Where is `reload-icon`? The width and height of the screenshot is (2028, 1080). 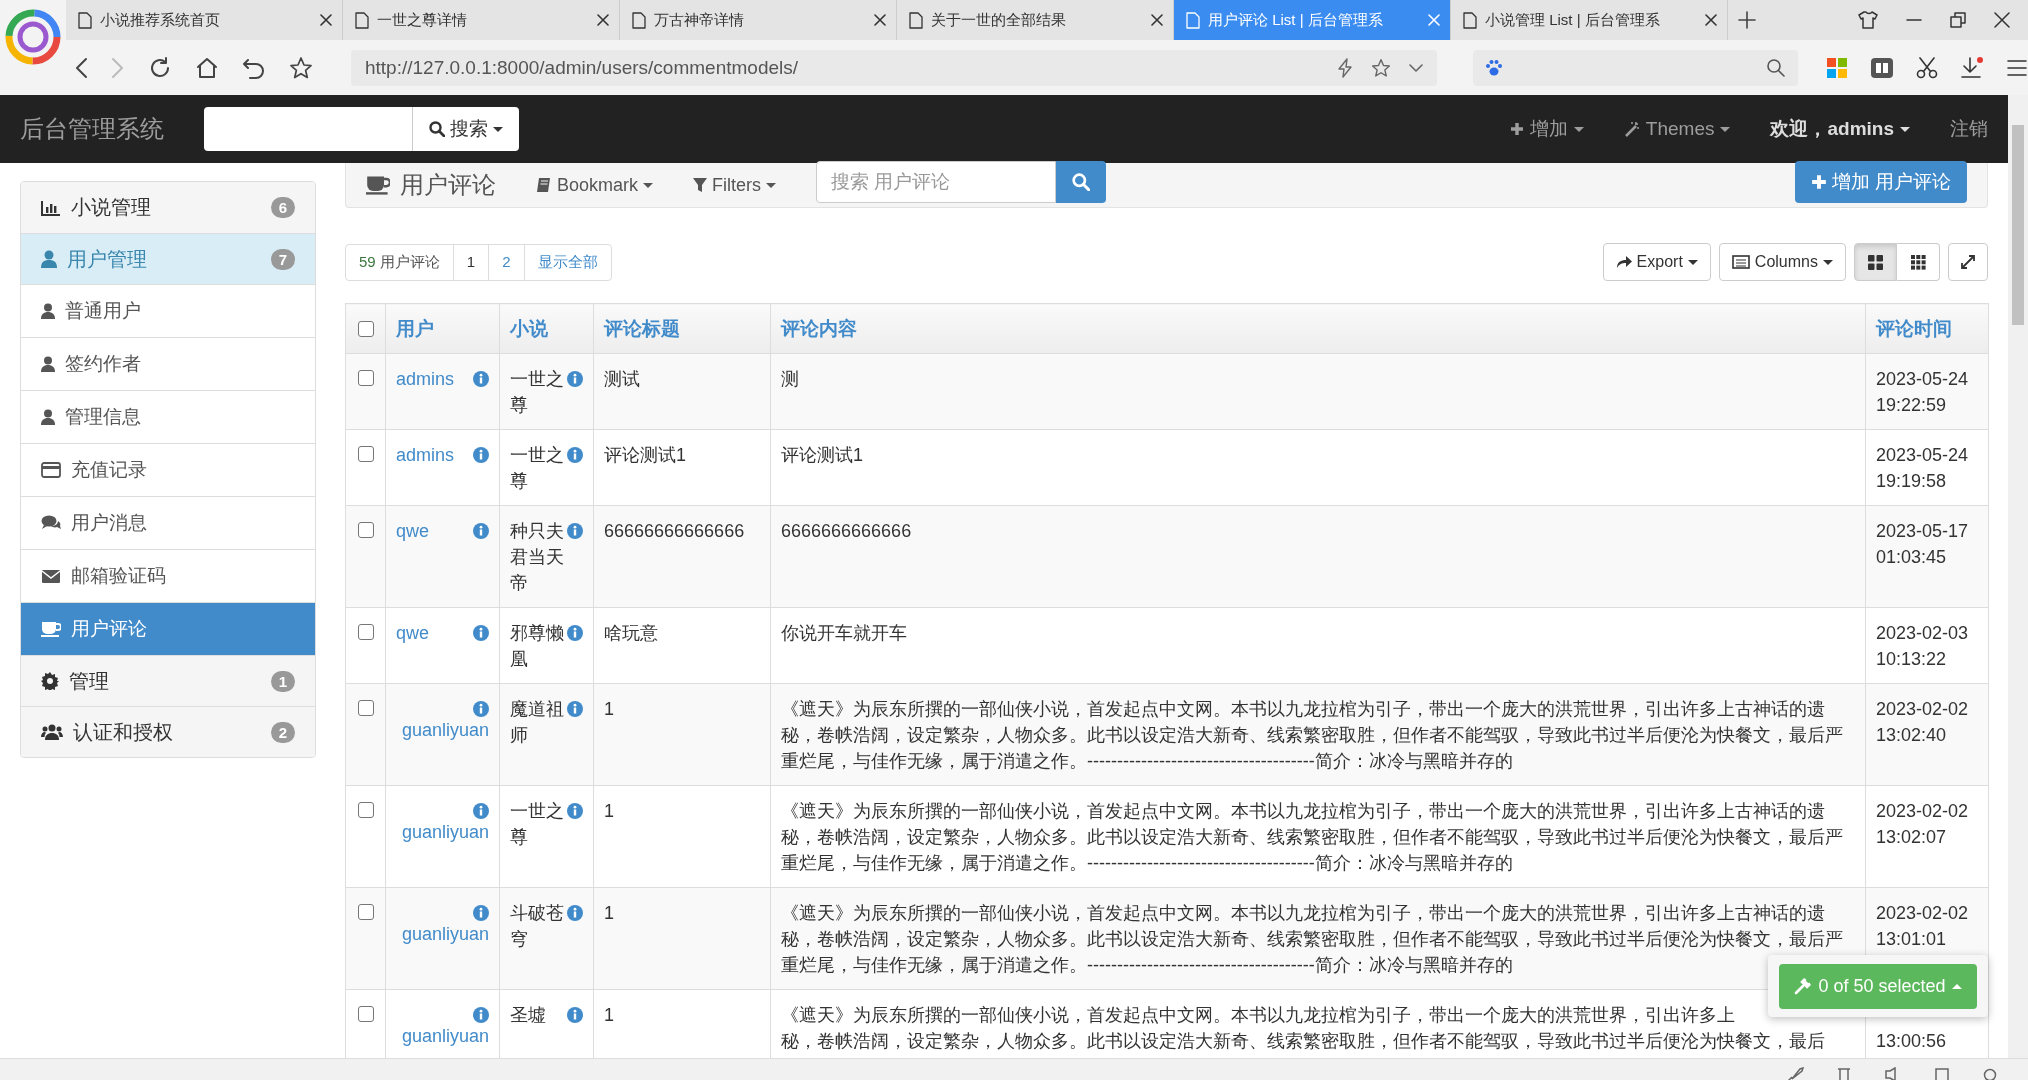
reload-icon is located at coordinates (160, 67).